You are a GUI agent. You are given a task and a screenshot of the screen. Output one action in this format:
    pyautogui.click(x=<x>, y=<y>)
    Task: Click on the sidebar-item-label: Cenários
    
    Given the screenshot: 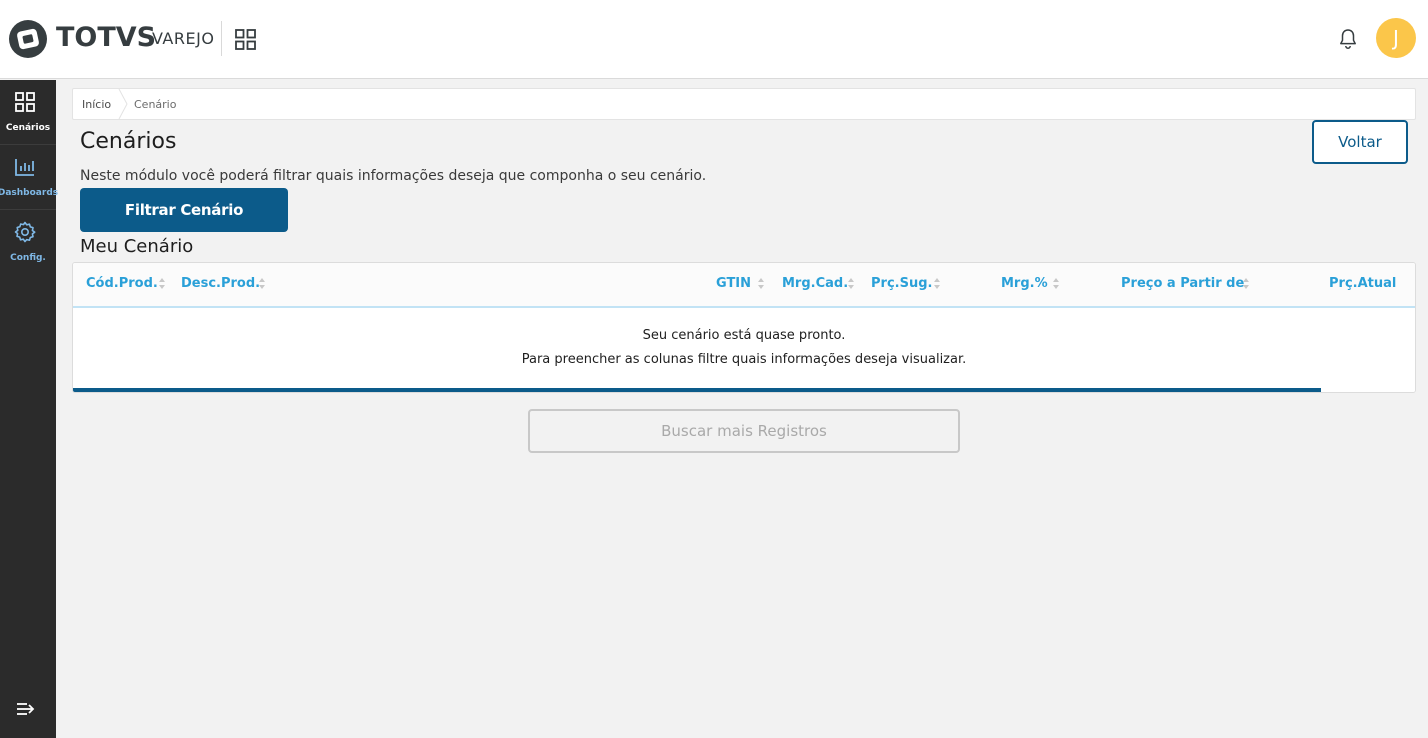 What is the action you would take?
    pyautogui.click(x=28, y=128)
    